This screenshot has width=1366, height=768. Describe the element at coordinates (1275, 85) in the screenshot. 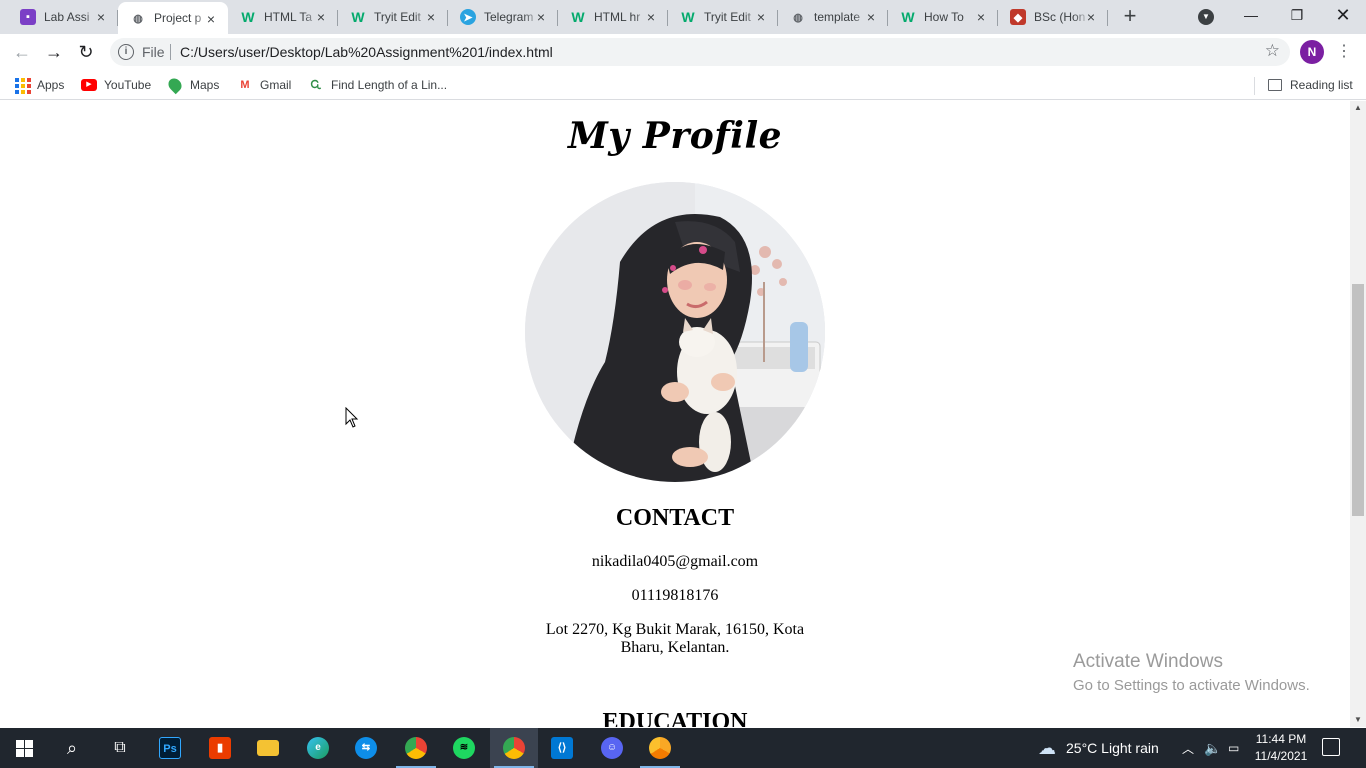

I see `reading-list-icon` at that location.